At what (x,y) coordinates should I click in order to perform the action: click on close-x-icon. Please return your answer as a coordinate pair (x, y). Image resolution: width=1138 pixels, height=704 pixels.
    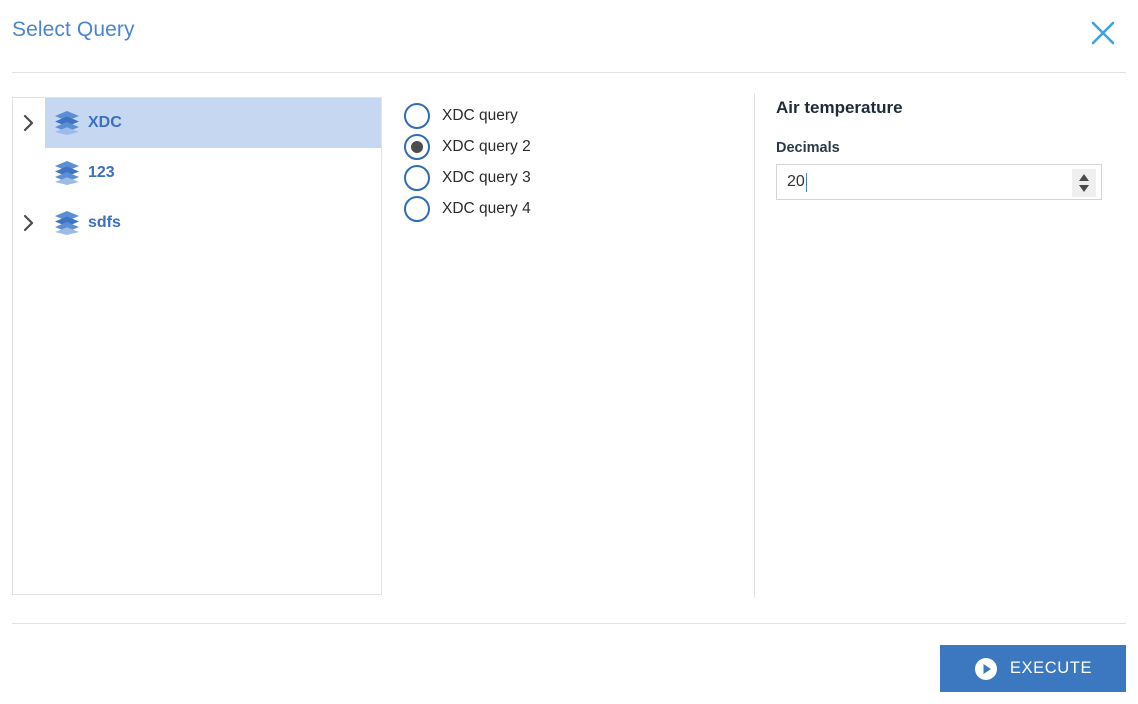
    Looking at the image, I should click on (1103, 33).